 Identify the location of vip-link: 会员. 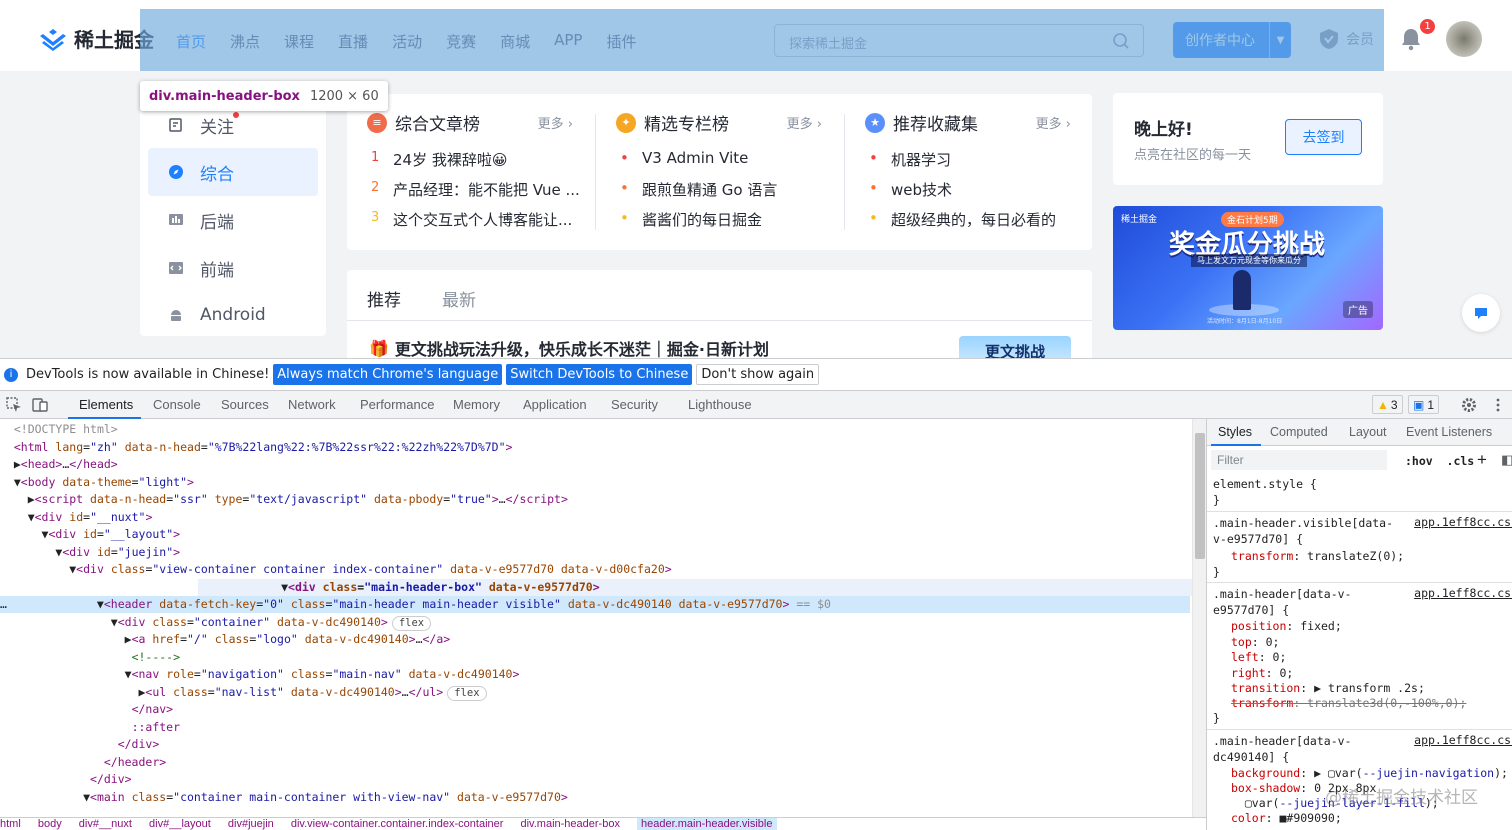
(1346, 39).